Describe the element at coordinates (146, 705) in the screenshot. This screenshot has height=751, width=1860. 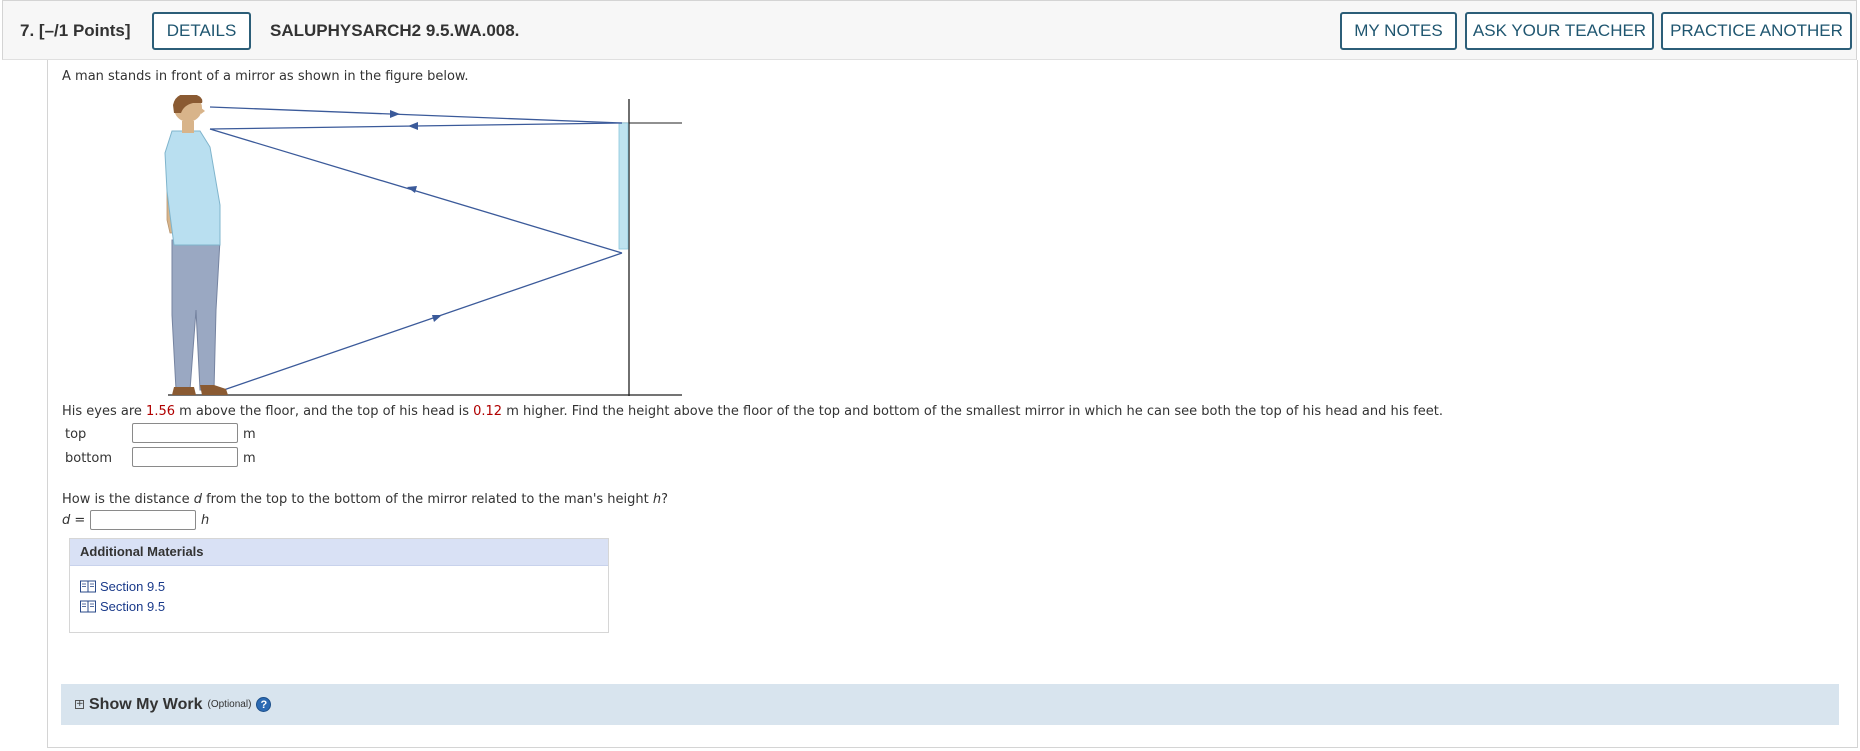
I see `show-my-work-label: Show My Work` at that location.